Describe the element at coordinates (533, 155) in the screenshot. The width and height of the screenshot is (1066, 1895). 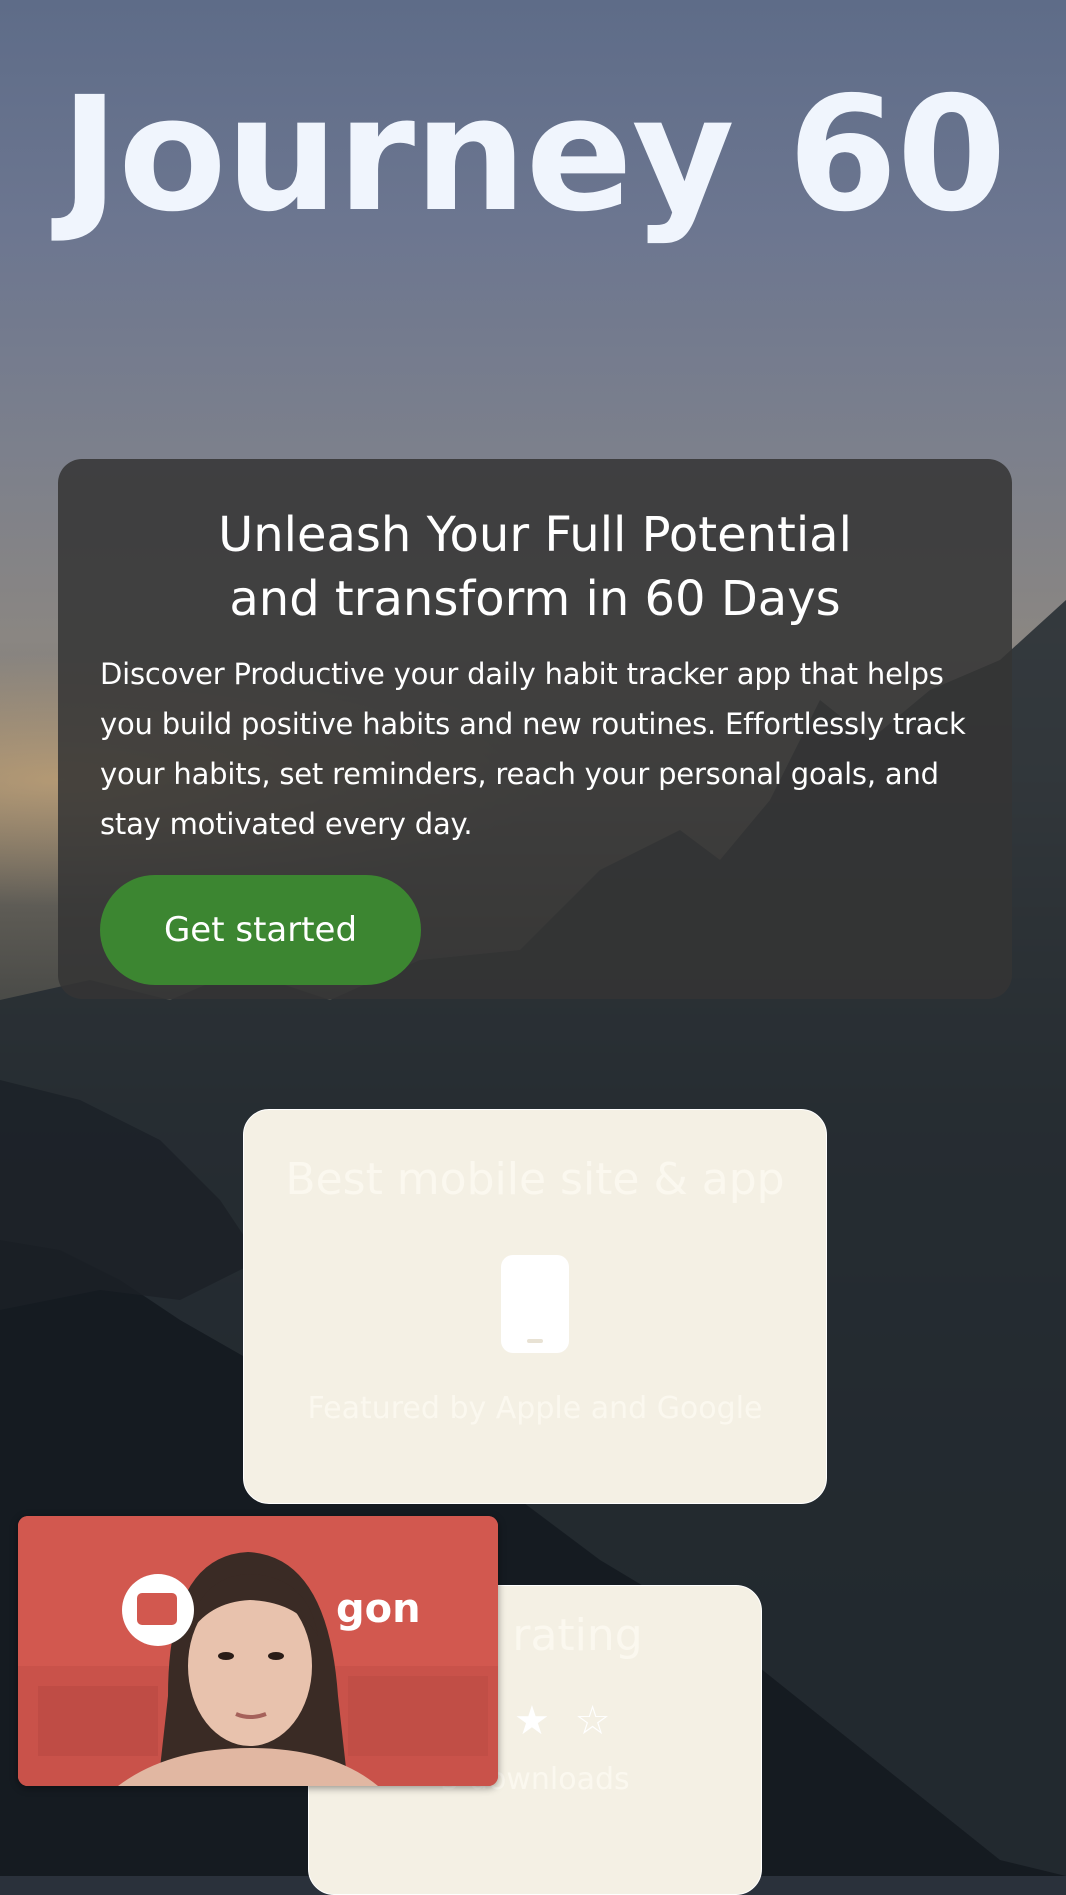
I see `app-title: Journey 60` at that location.